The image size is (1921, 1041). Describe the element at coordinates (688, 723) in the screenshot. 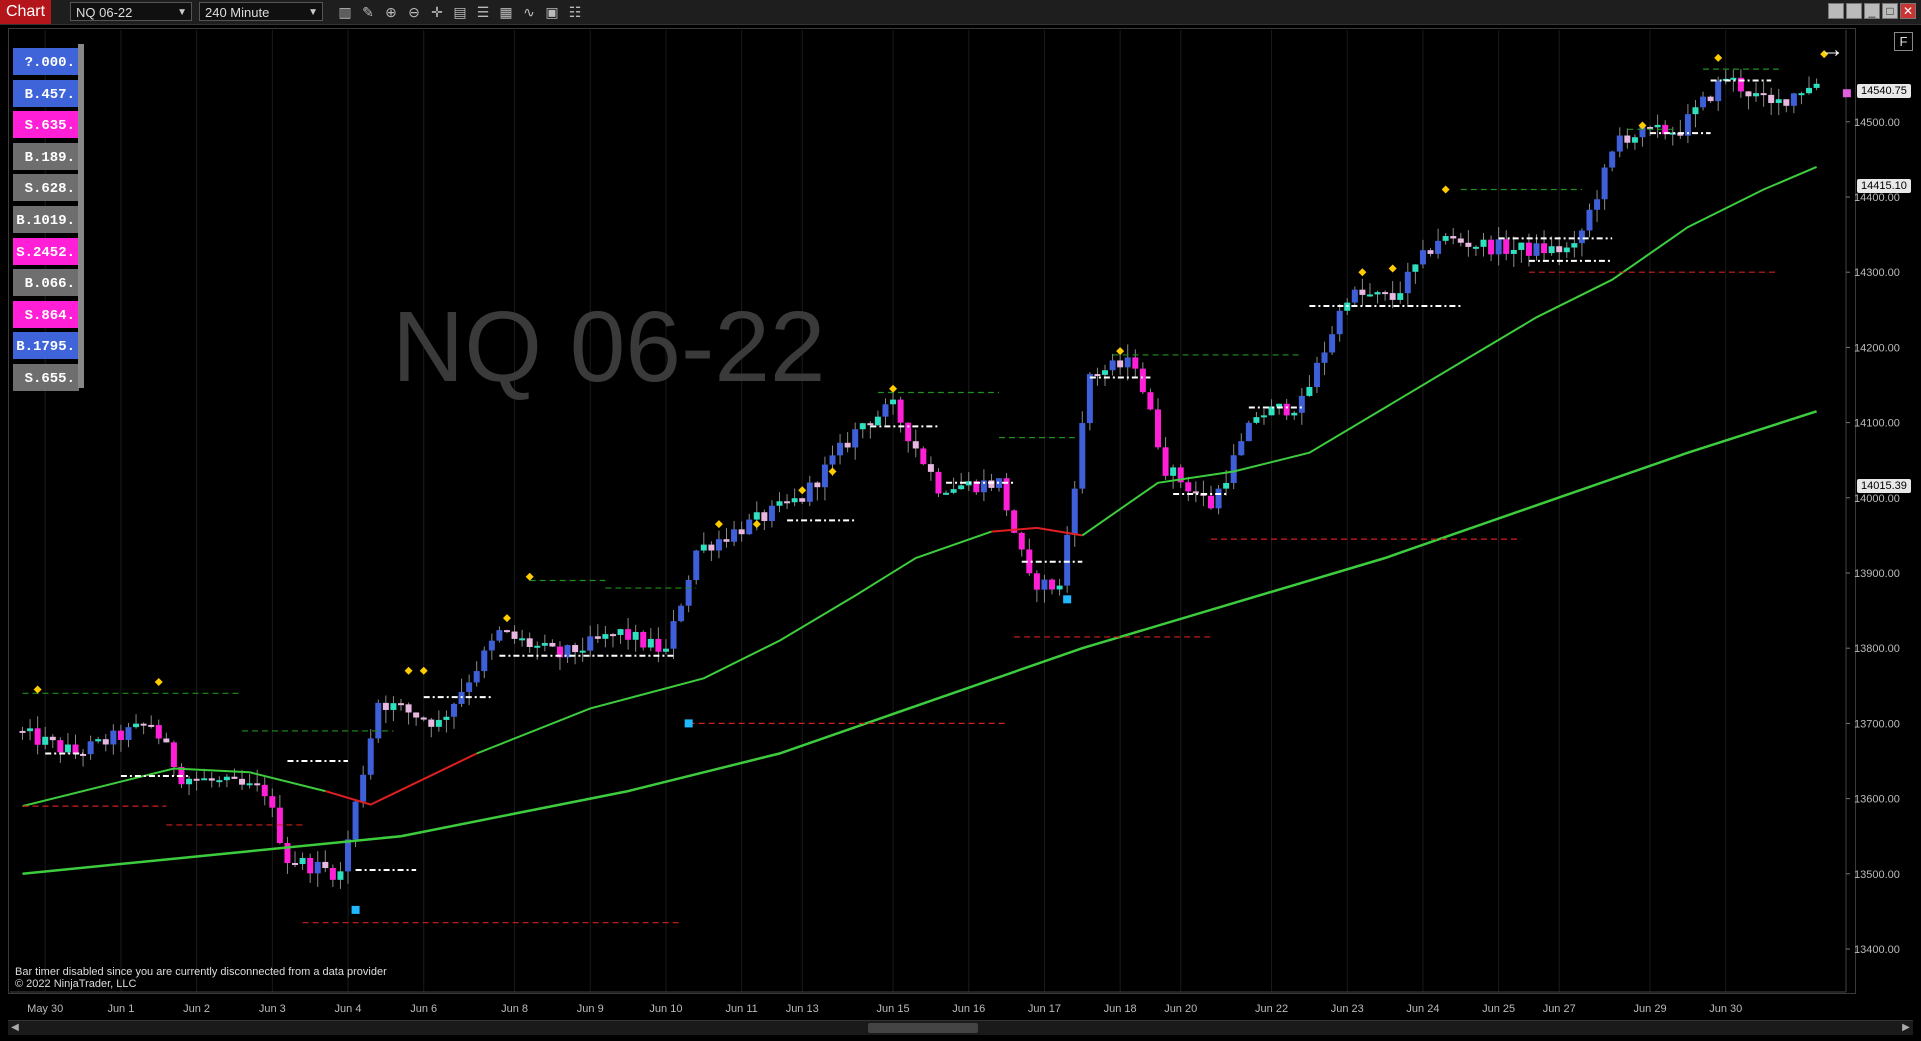

I see `signal-marker` at that location.